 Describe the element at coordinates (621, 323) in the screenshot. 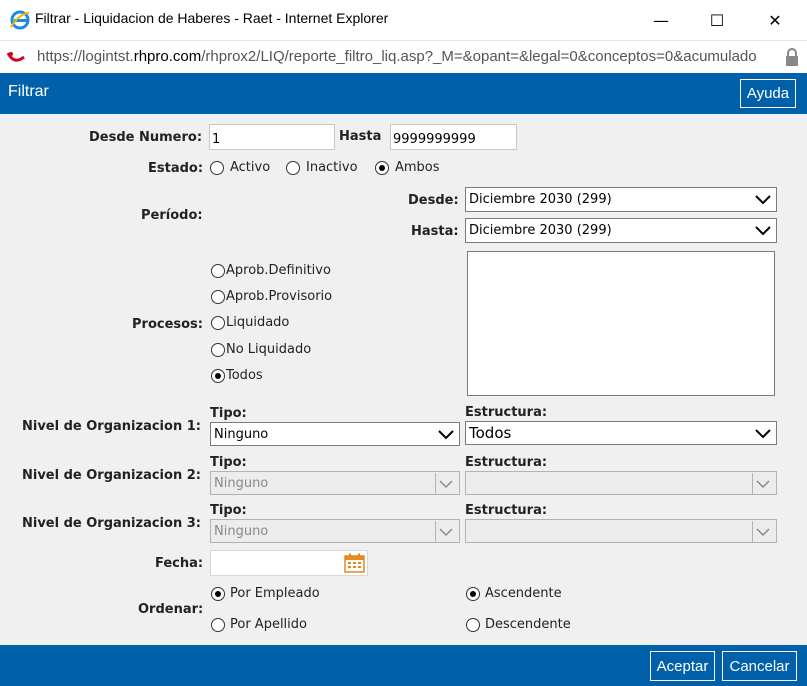

I see `procesos-listbox` at that location.